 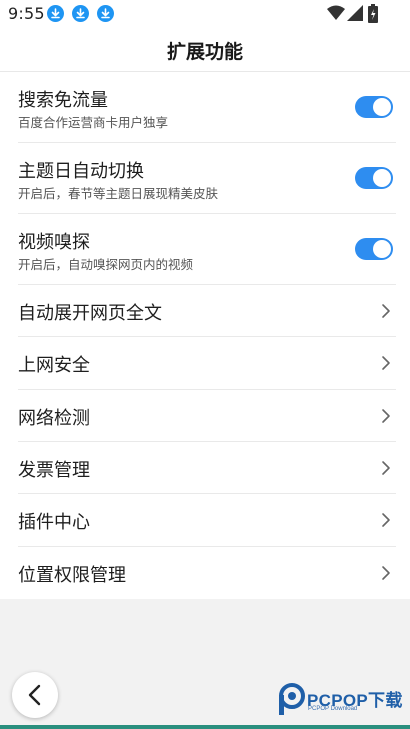 I want to click on setting-title: 主题日自动切换, so click(x=81, y=171).